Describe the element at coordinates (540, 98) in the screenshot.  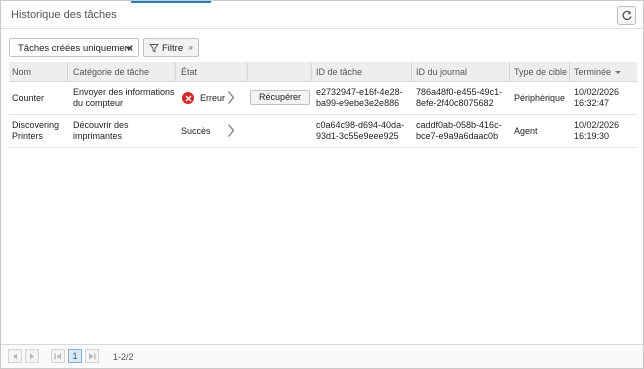
I see `target-type: Périphérique` at that location.